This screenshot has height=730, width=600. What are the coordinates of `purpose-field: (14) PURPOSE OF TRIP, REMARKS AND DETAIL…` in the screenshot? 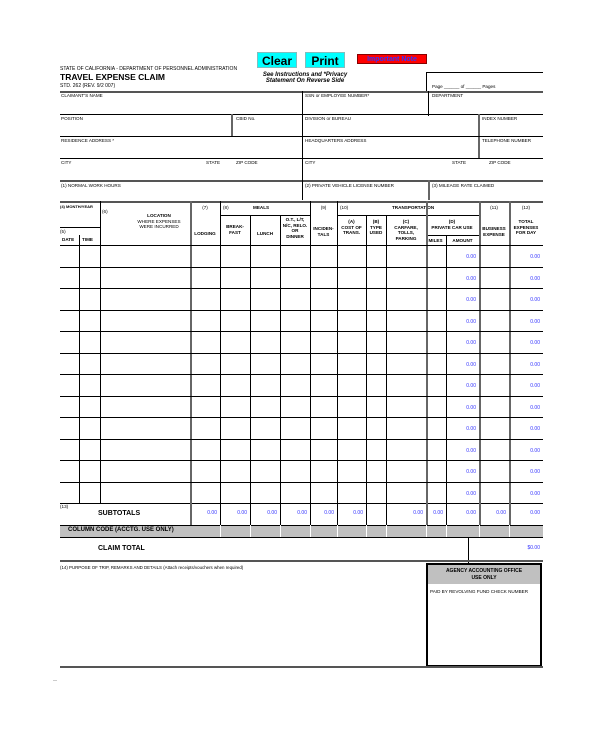 It's located at (151, 567).